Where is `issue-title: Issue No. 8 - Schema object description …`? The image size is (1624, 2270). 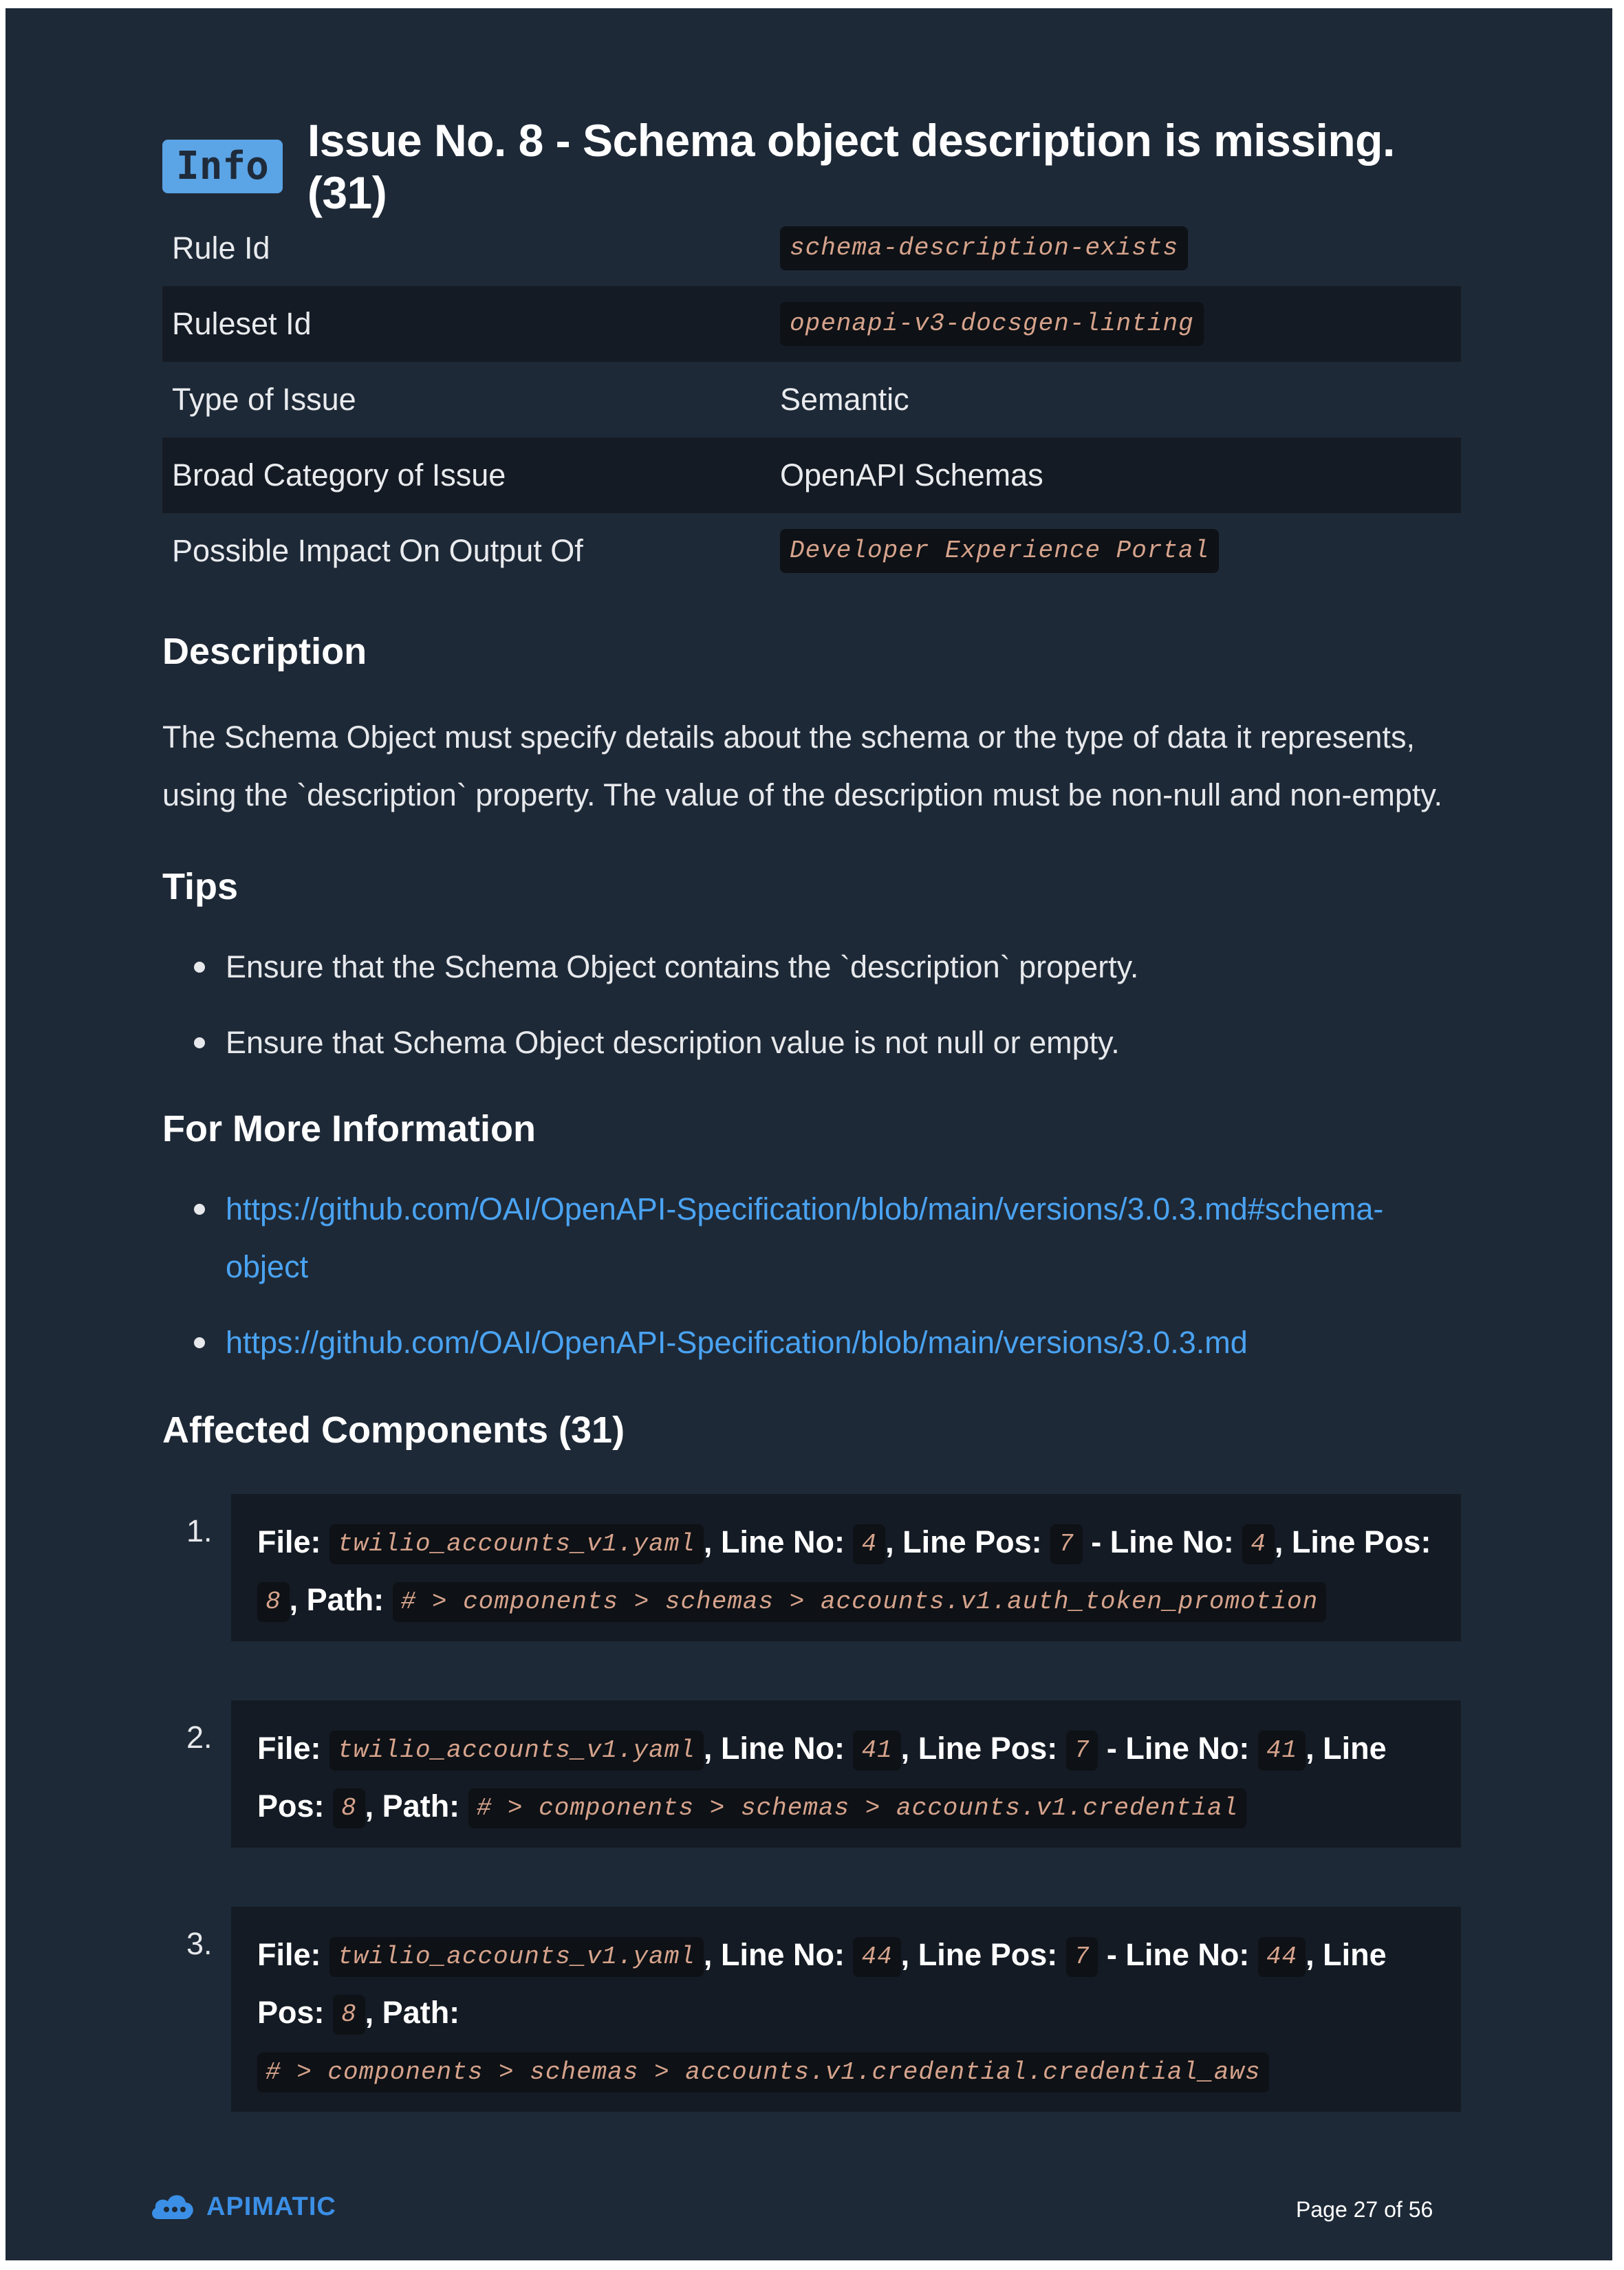 issue-title: Issue No. 8 - Schema object description … is located at coordinates (851, 166).